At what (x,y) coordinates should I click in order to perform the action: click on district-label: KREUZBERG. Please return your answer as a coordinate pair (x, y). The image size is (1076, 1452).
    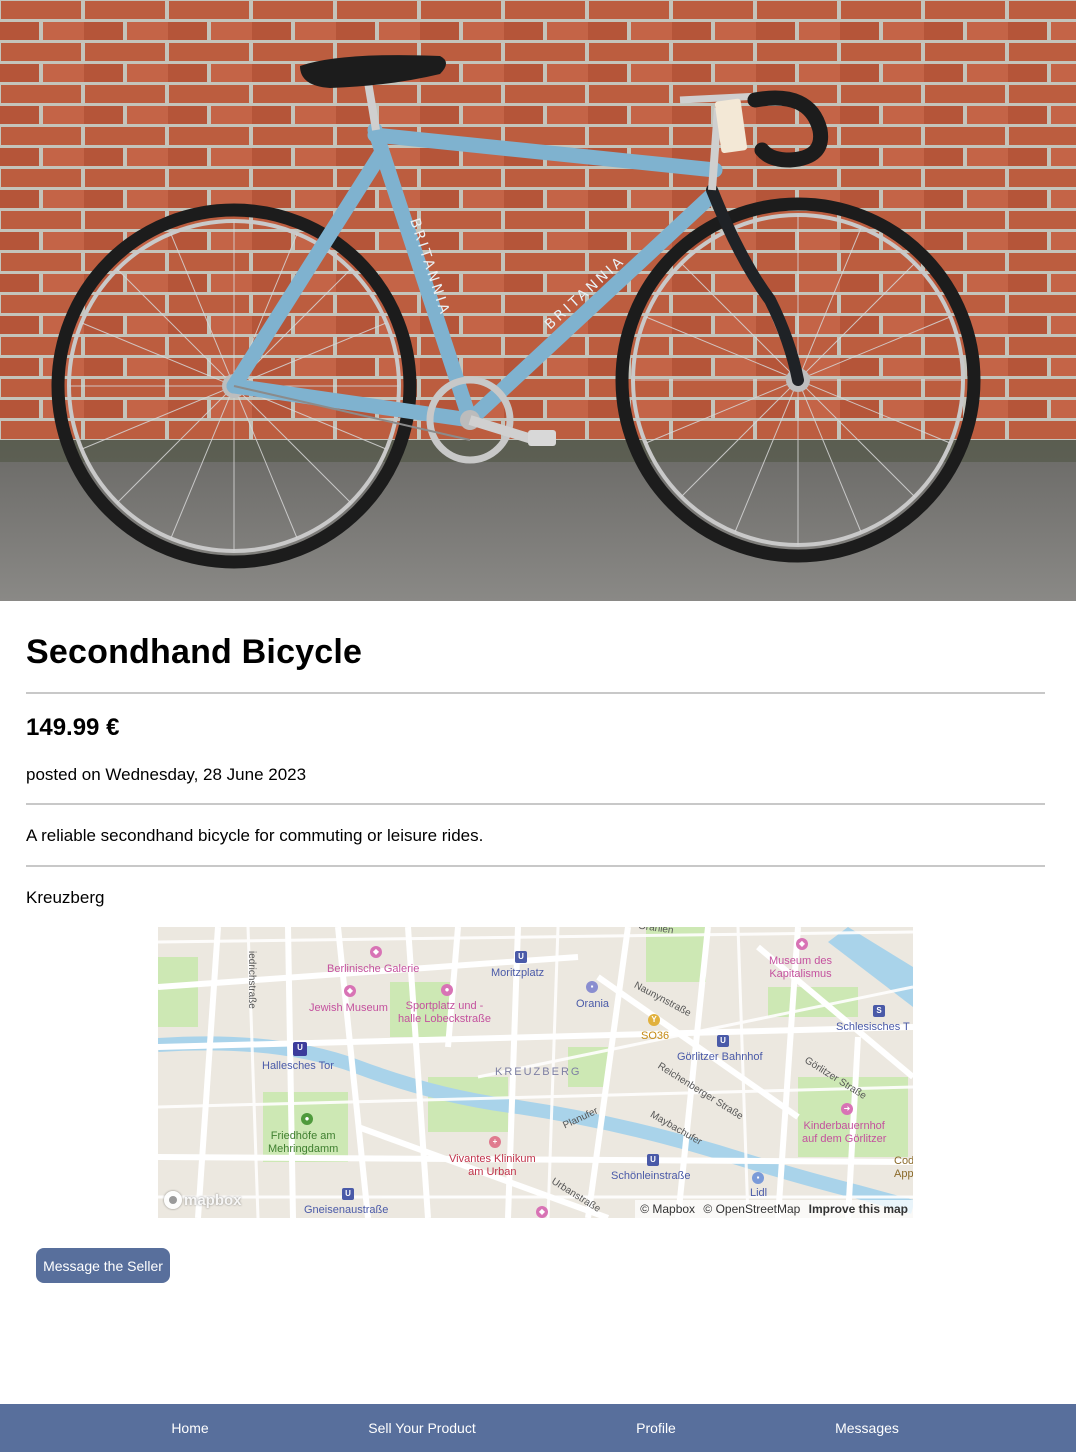
    Looking at the image, I should click on (538, 1072).